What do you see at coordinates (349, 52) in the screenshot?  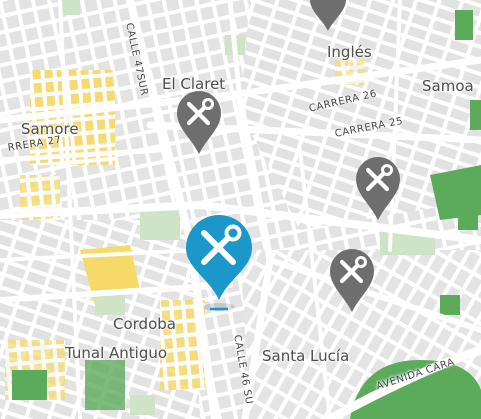 I see `place-label-ingles: Inglés` at bounding box center [349, 52].